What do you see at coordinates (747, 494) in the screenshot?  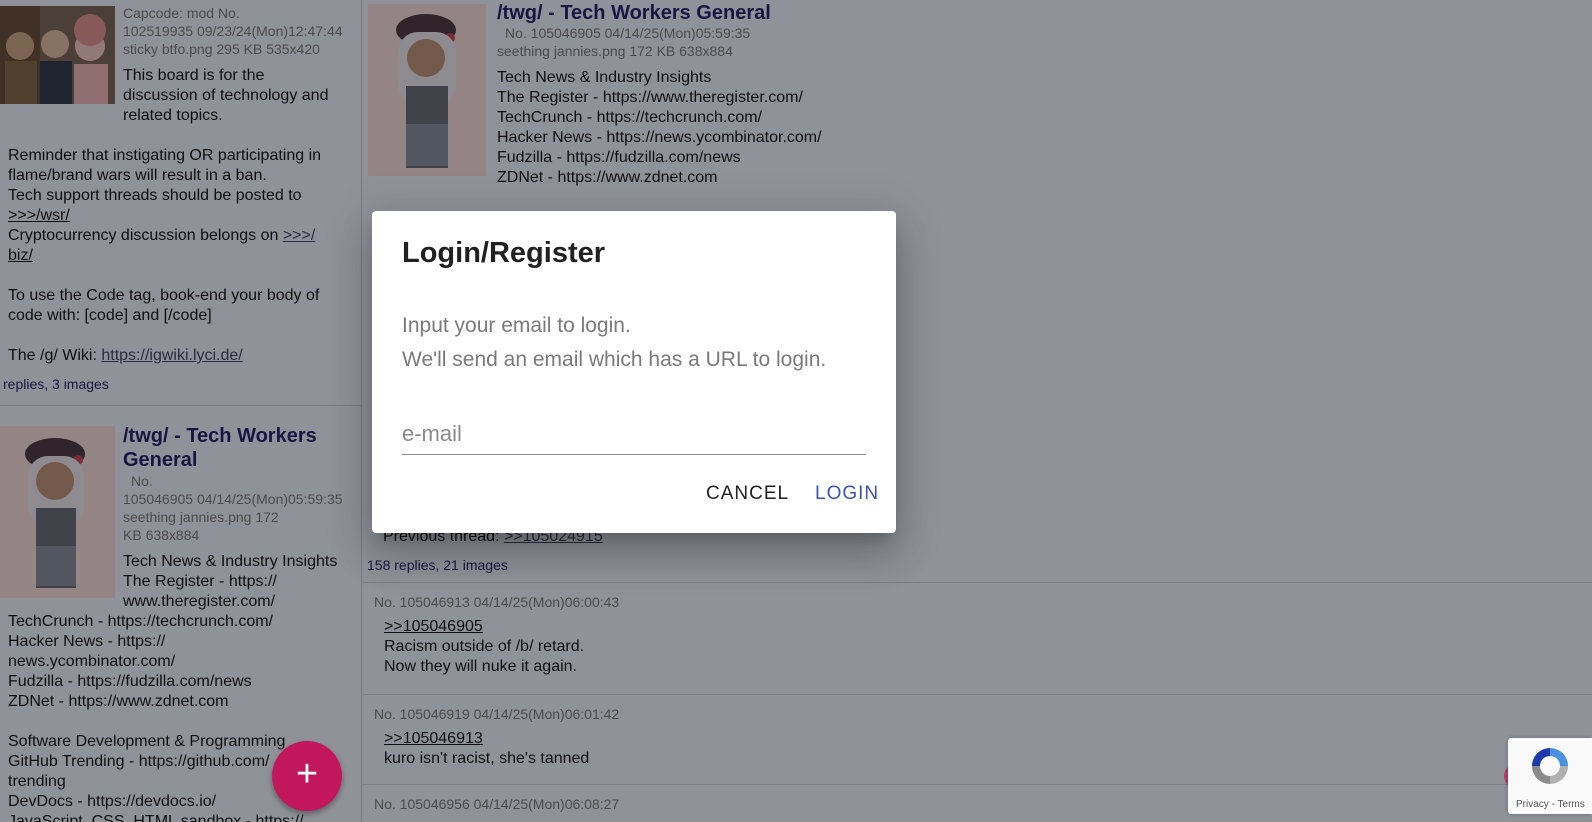 I see `cancel-button: CANCEL` at bounding box center [747, 494].